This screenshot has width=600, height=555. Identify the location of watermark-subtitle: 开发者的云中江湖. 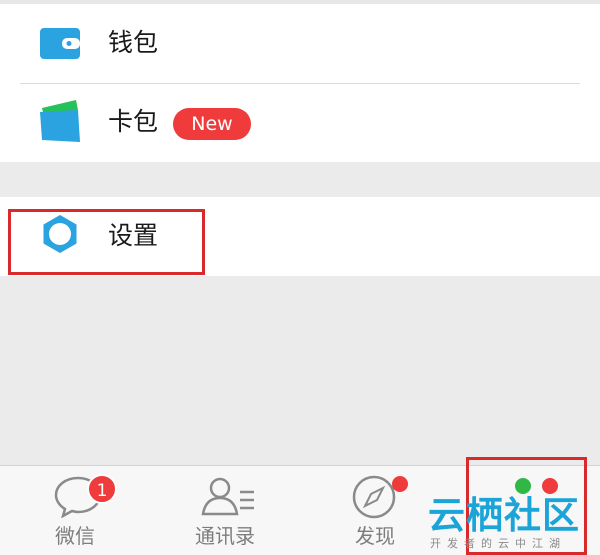
(498, 543).